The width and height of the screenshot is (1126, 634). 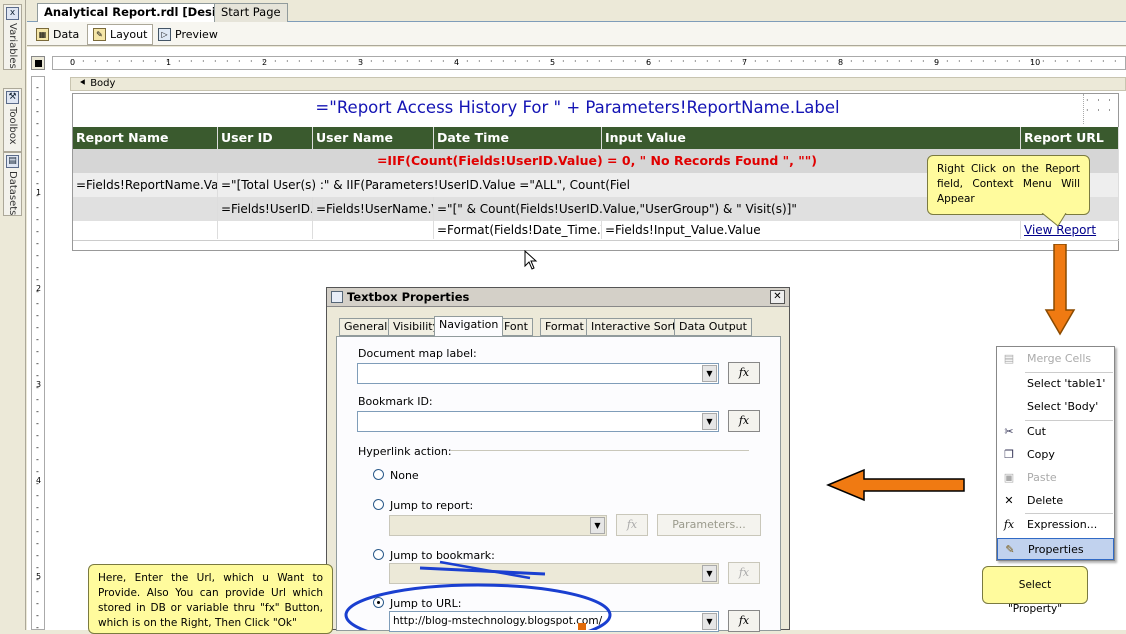 I want to click on doc-tab-start-page: Start Page, so click(x=251, y=12).